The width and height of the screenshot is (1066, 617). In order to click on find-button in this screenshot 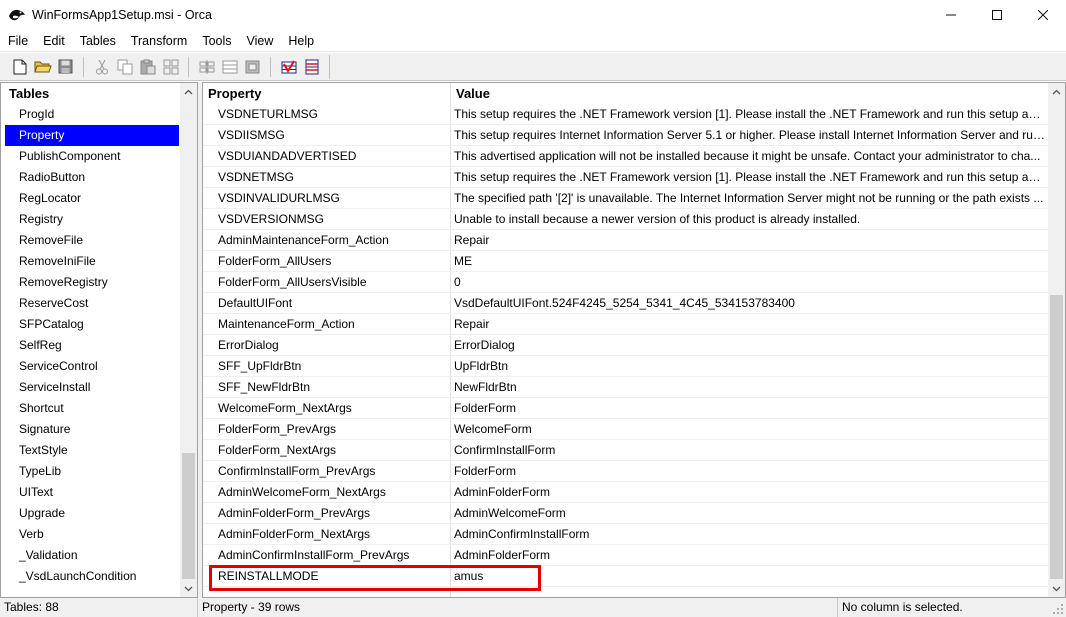, I will do `click(170, 67)`.